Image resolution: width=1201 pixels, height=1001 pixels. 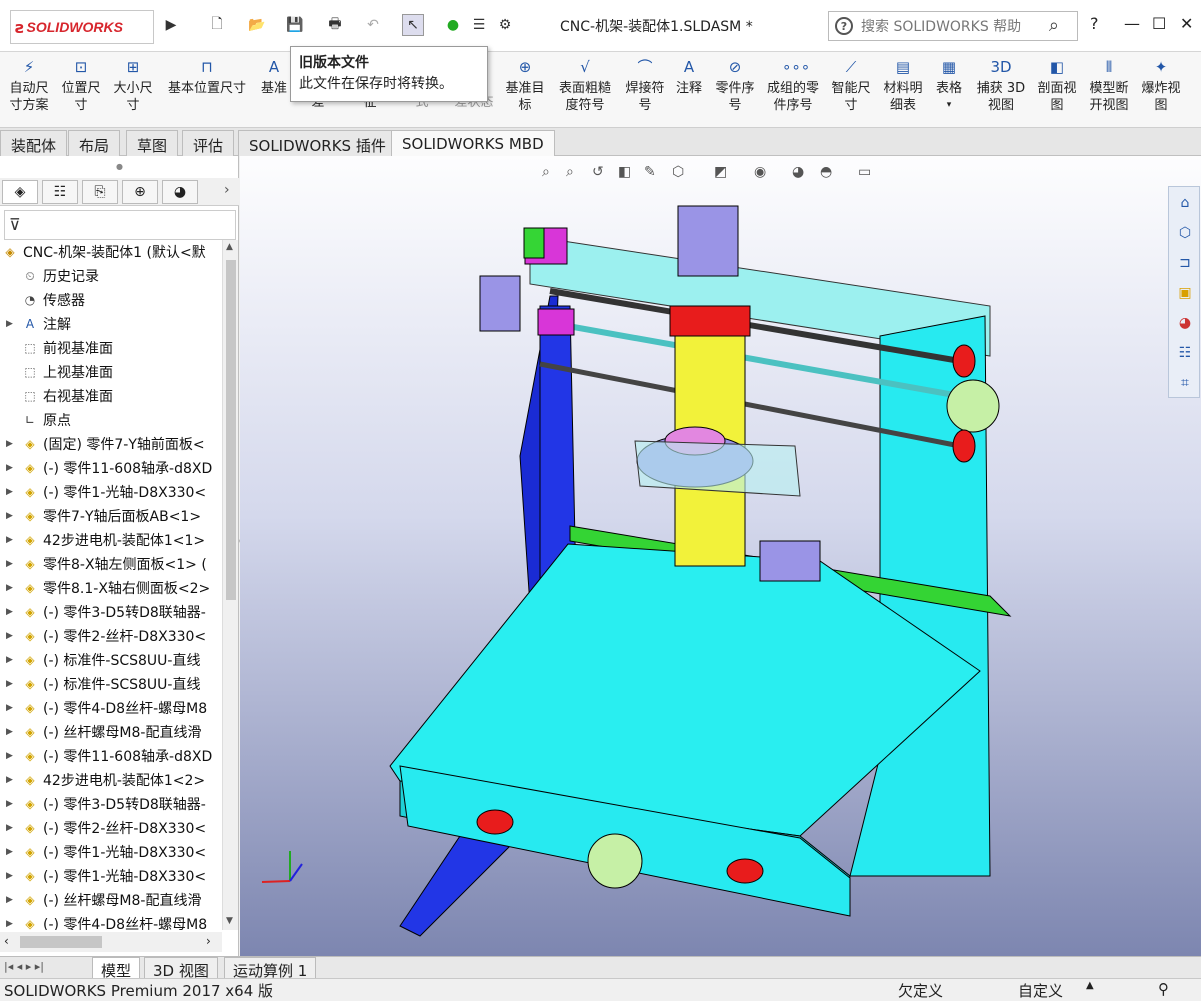 I want to click on smart-dimension-button: ⟋ 智能尺 寸, so click(x=851, y=85).